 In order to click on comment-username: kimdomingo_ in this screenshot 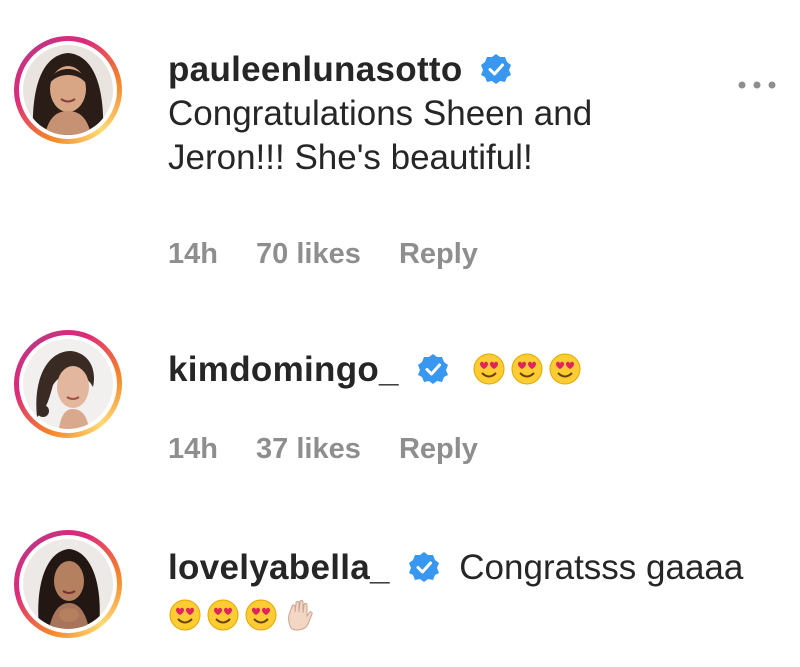, I will do `click(283, 369)`.